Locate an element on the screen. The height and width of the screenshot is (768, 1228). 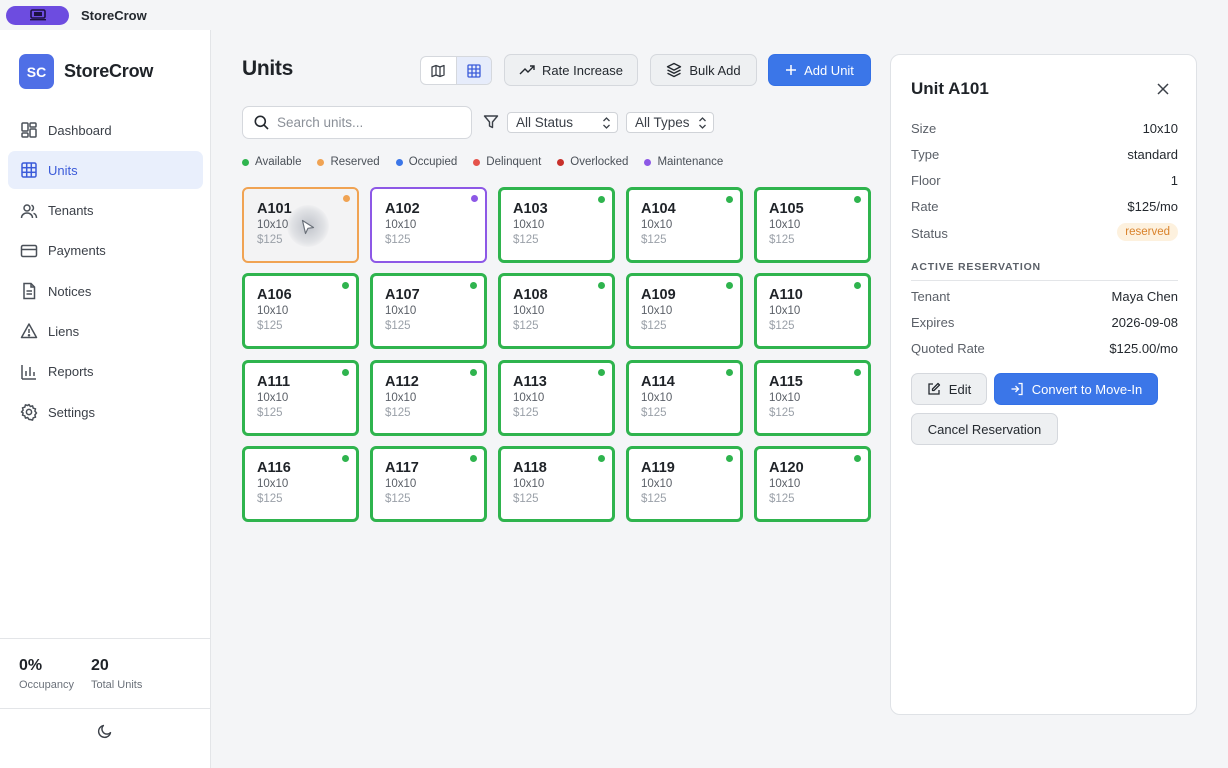
sidebar-item-reports: Reports is located at coordinates (105, 372).